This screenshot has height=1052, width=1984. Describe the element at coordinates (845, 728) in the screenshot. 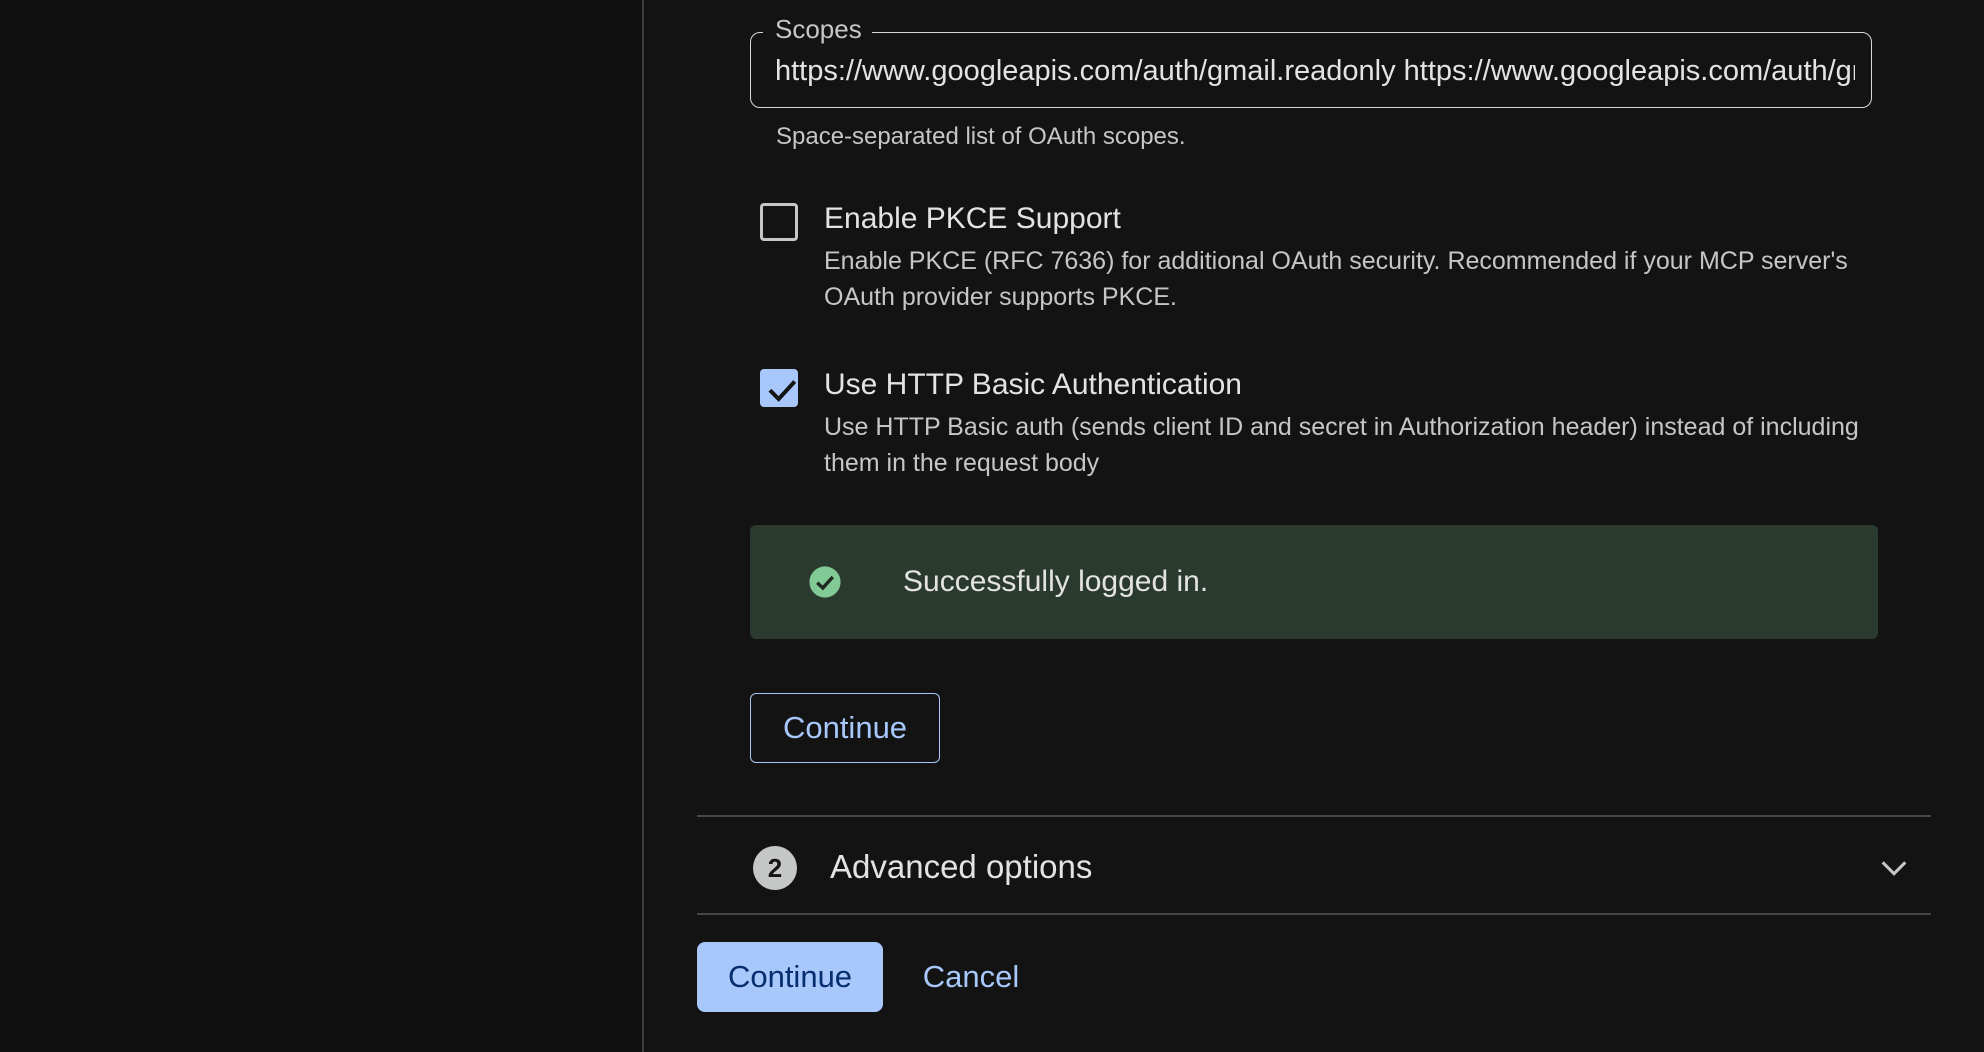

I see `step-continue-button: Continue` at that location.